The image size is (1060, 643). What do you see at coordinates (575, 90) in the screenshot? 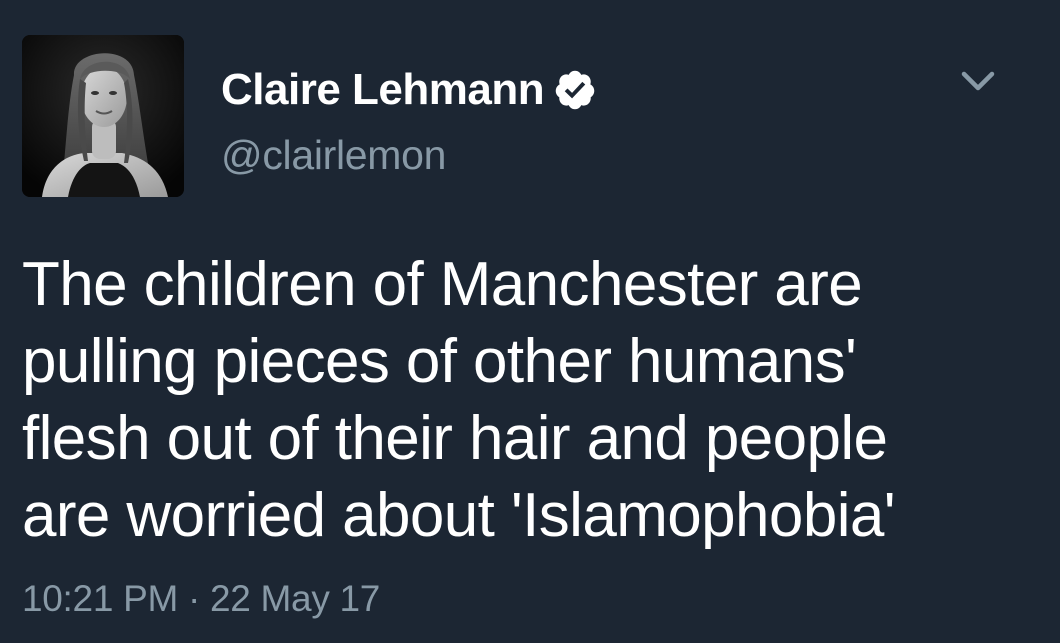
I see `verified-badge-icon` at bounding box center [575, 90].